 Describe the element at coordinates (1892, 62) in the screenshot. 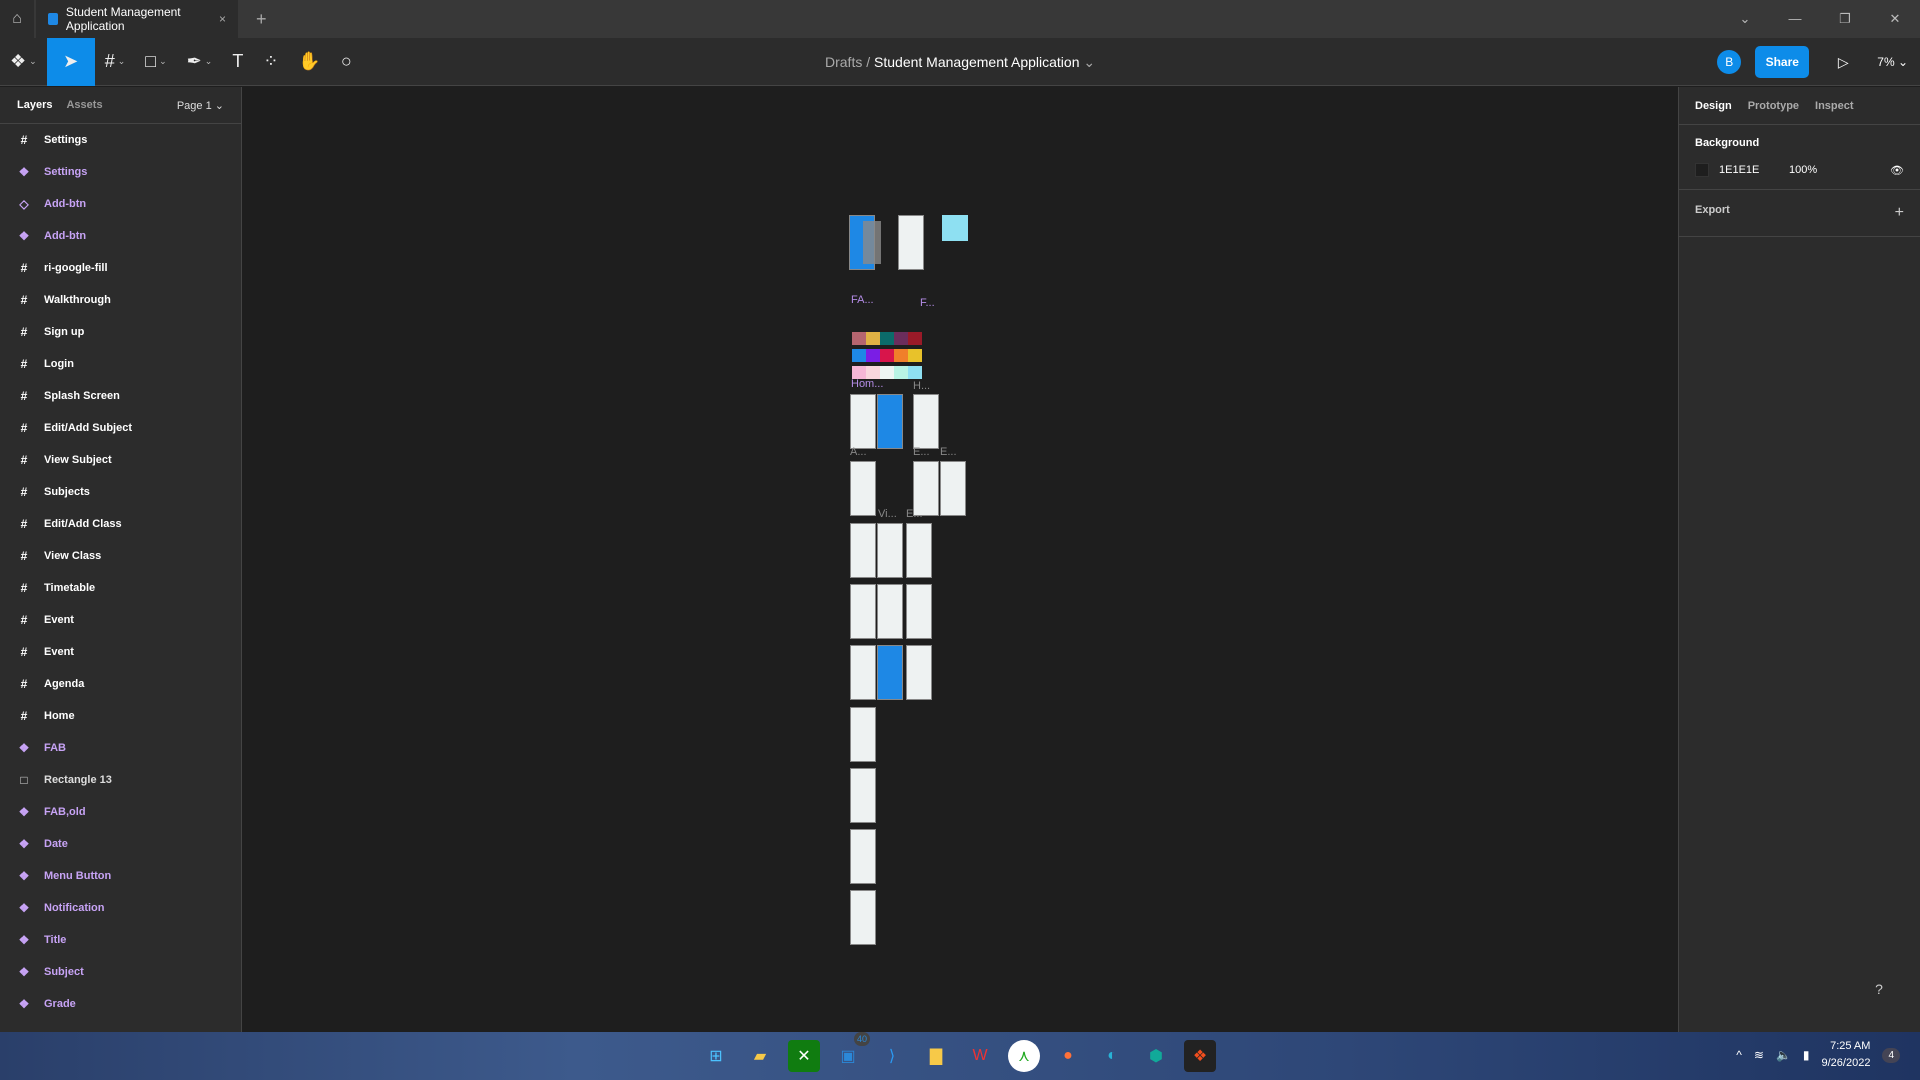

I see `zoom-dropdown: 7% ⌄` at that location.